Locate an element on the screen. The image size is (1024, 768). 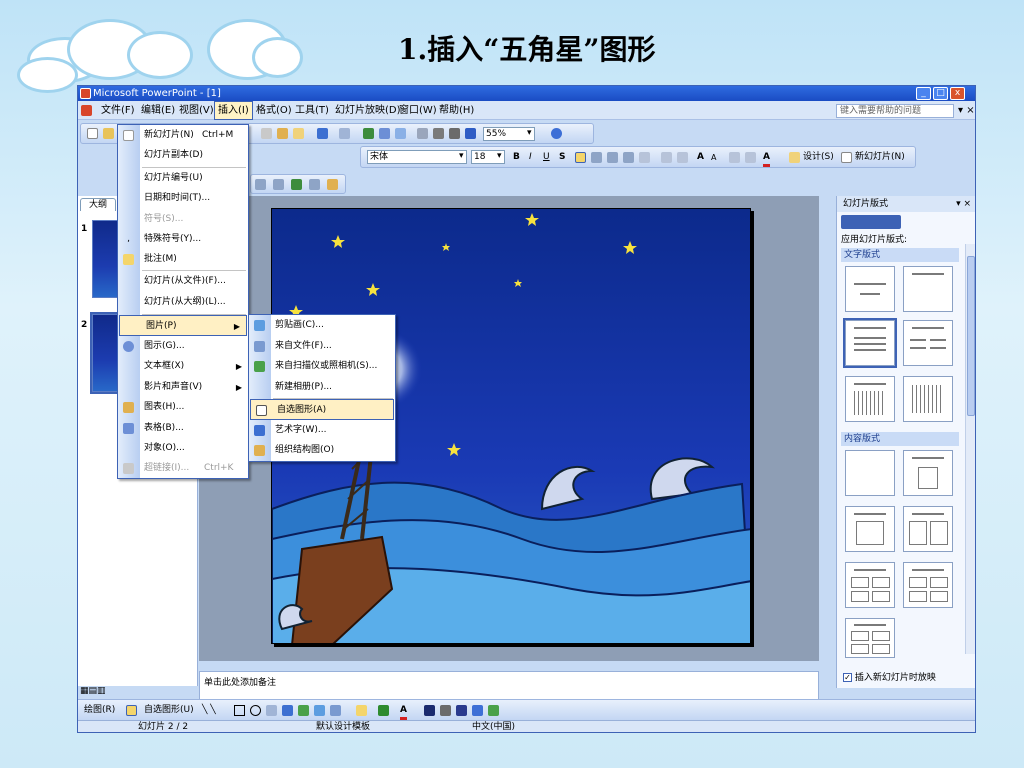
font-color-draw-icon: A is located at coordinates (403, 711).